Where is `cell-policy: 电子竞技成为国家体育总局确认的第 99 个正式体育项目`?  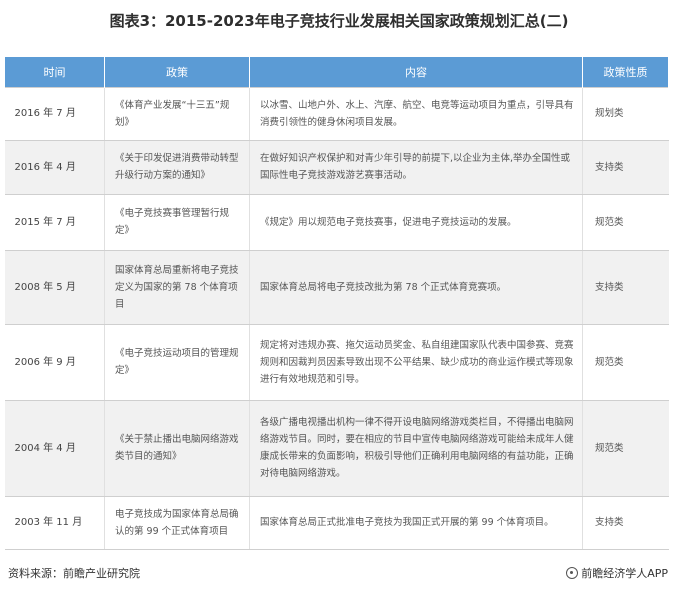 cell-policy: 电子竞技成为国家体育总局确认的第 99 个正式体育项目 is located at coordinates (177, 523).